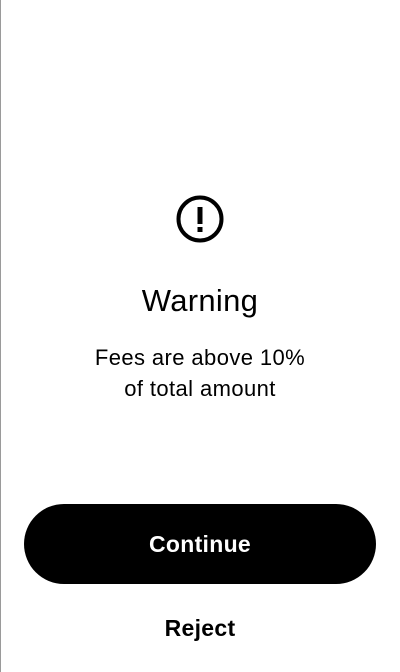 The image size is (400, 672). I want to click on reject-button: Reject, so click(200, 628).